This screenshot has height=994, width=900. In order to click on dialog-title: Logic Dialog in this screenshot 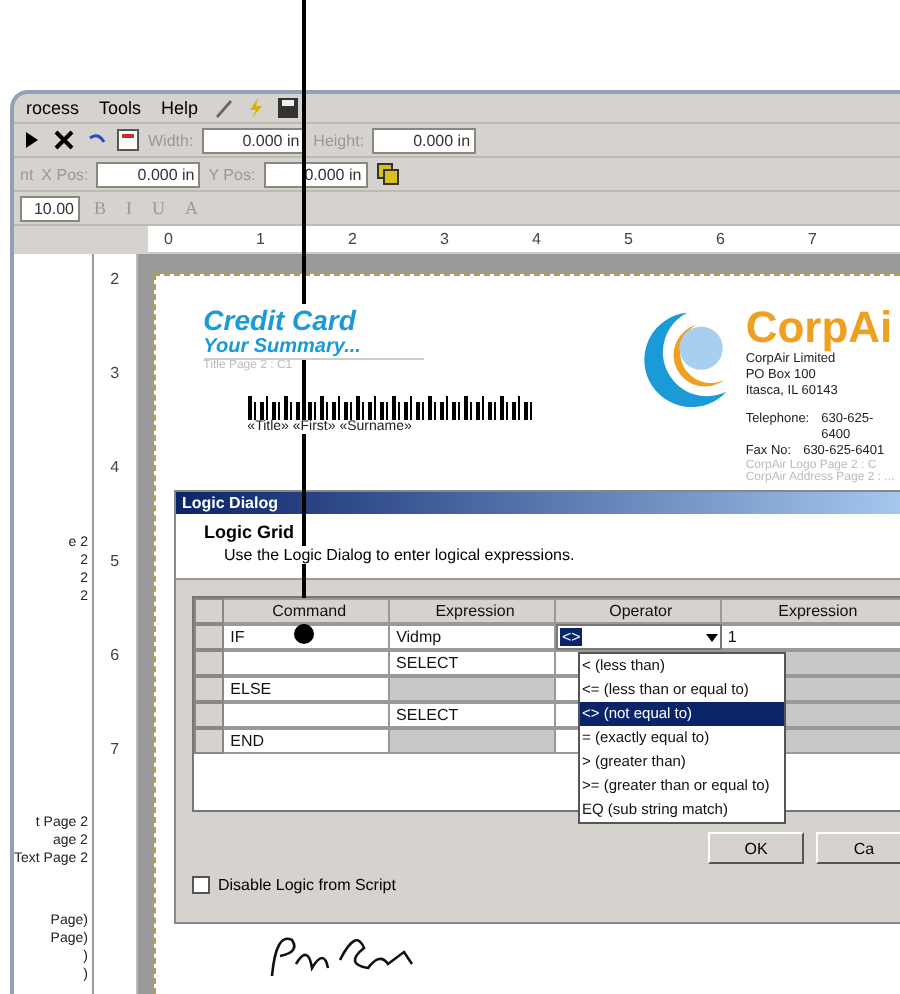, I will do `click(538, 503)`.